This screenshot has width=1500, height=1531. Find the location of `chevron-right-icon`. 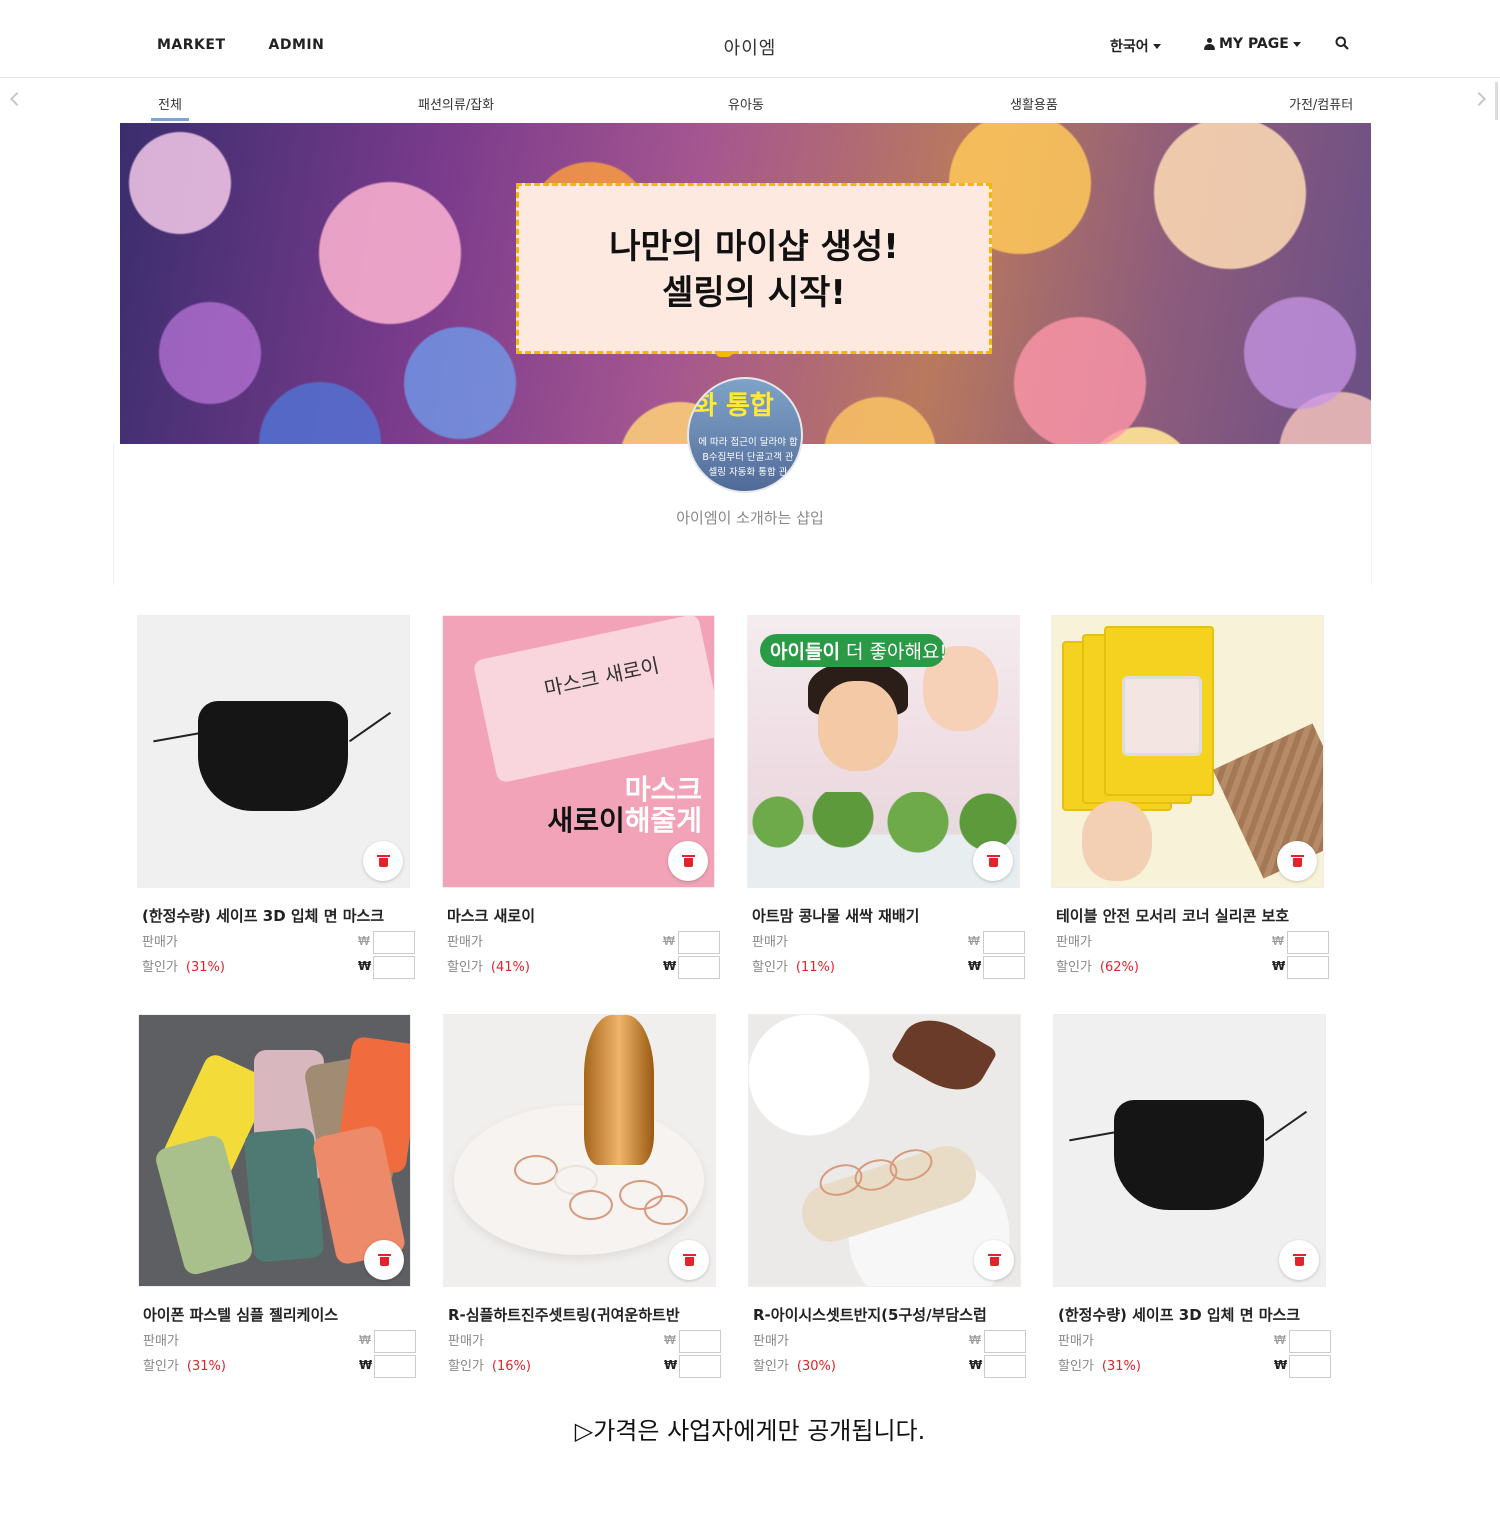

chevron-right-icon is located at coordinates (1479, 99).